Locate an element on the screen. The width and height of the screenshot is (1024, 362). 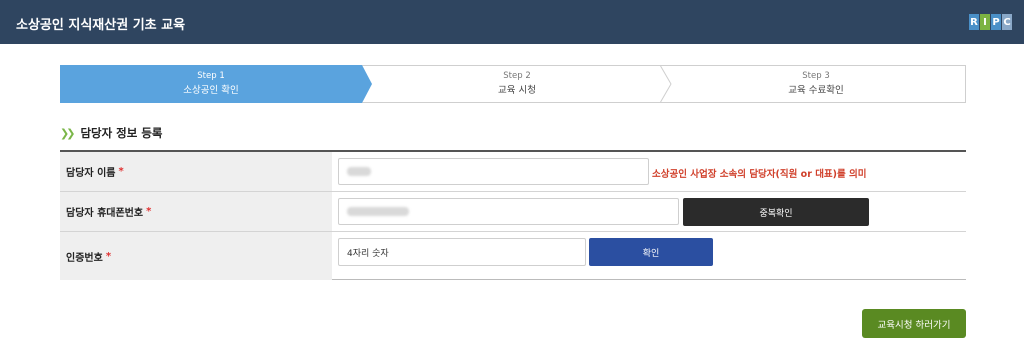
logo-letter-c: C is located at coordinates (1007, 22).